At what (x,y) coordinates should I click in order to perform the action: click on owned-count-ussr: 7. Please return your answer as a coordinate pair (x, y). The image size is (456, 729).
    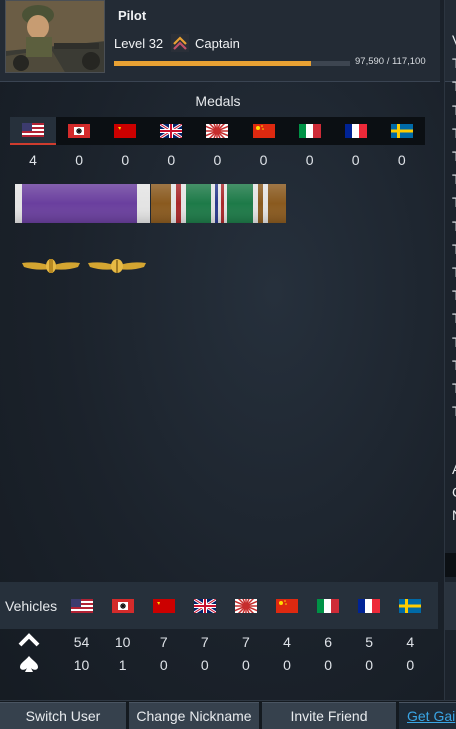
    Looking at the image, I should click on (163, 642).